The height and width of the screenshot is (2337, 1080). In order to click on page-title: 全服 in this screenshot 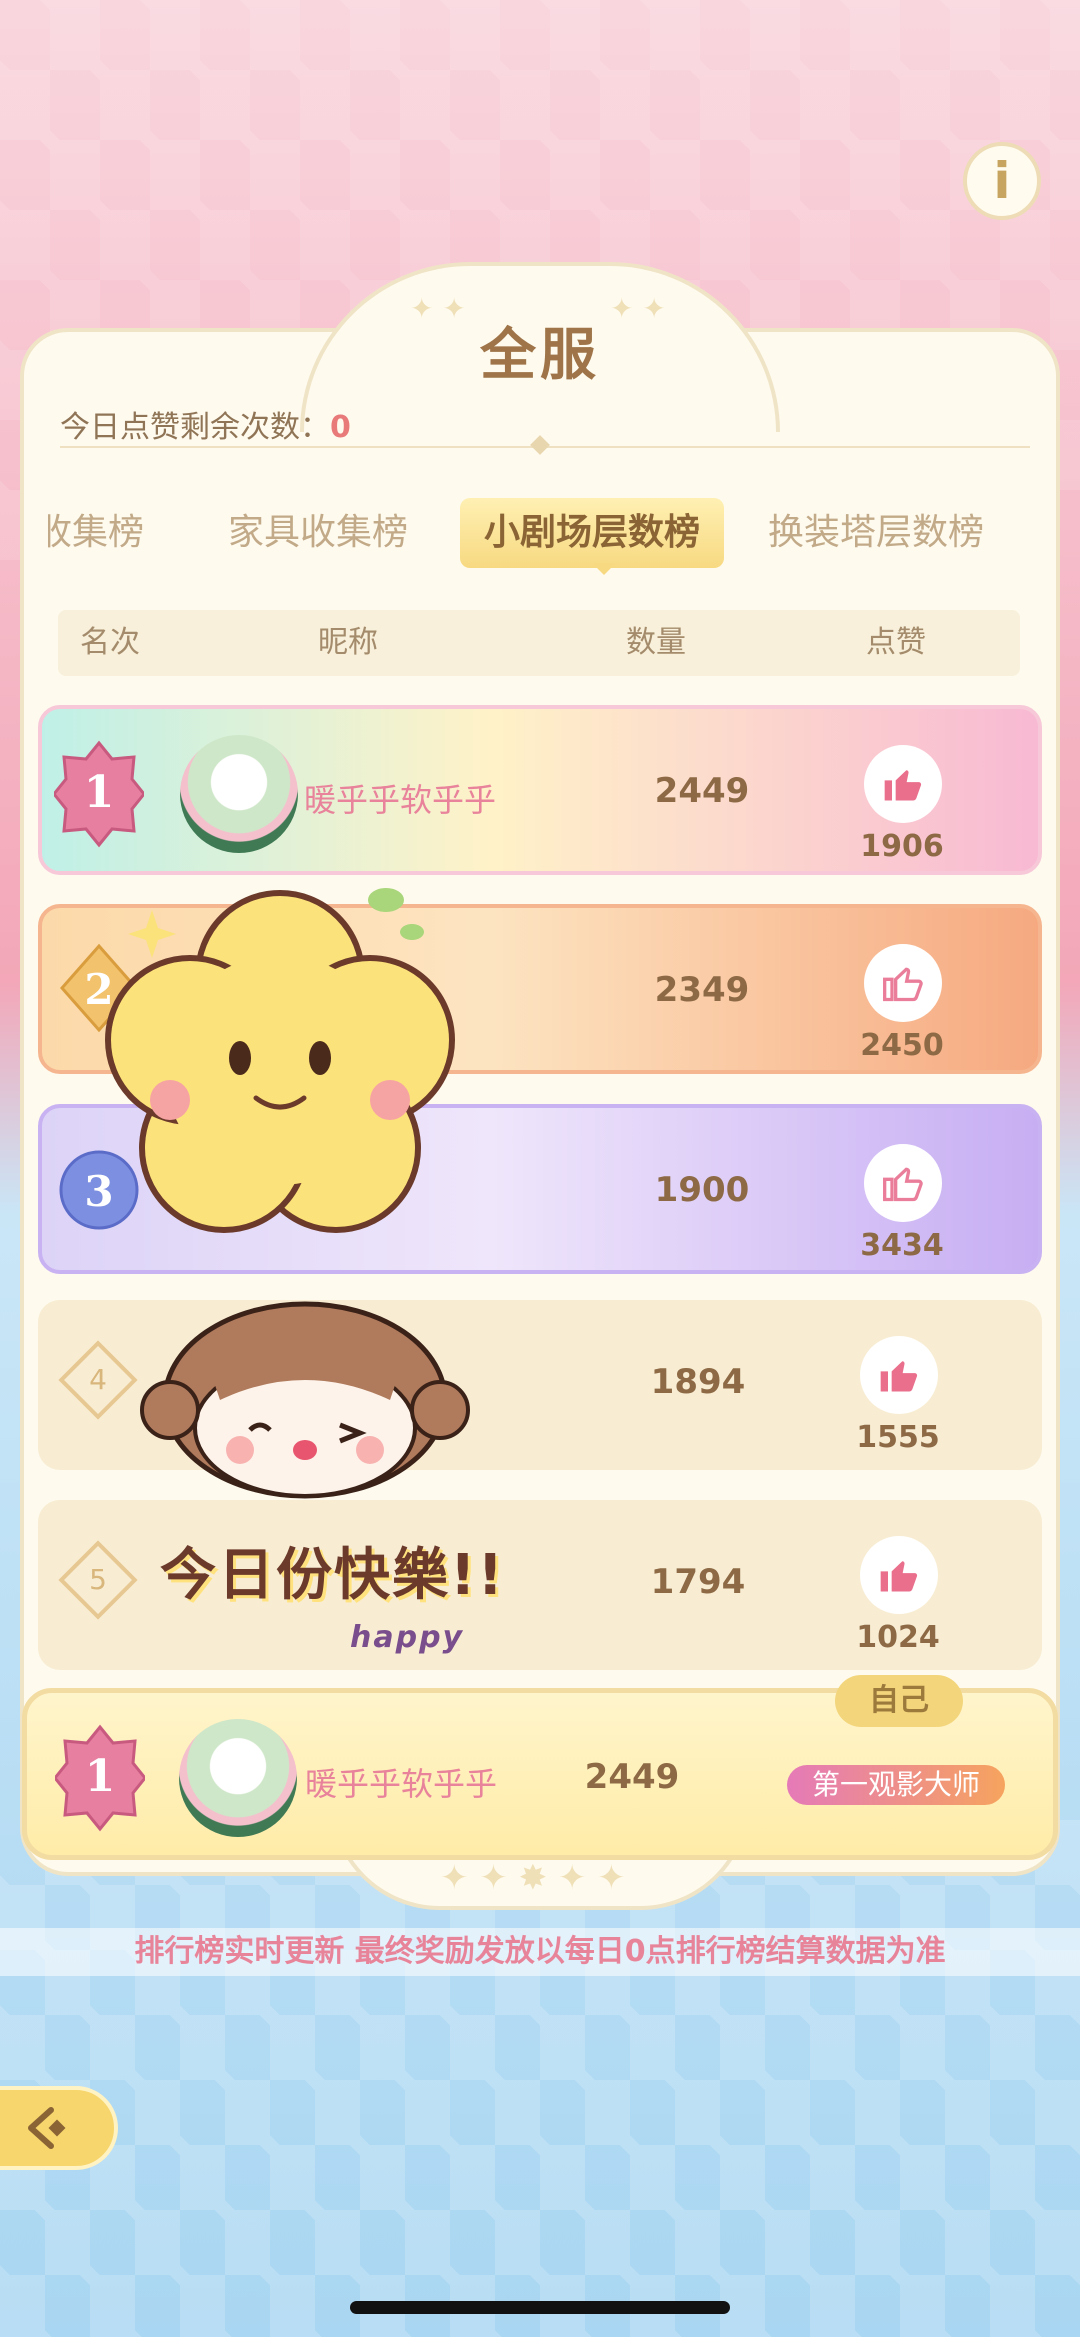, I will do `click(540, 355)`.